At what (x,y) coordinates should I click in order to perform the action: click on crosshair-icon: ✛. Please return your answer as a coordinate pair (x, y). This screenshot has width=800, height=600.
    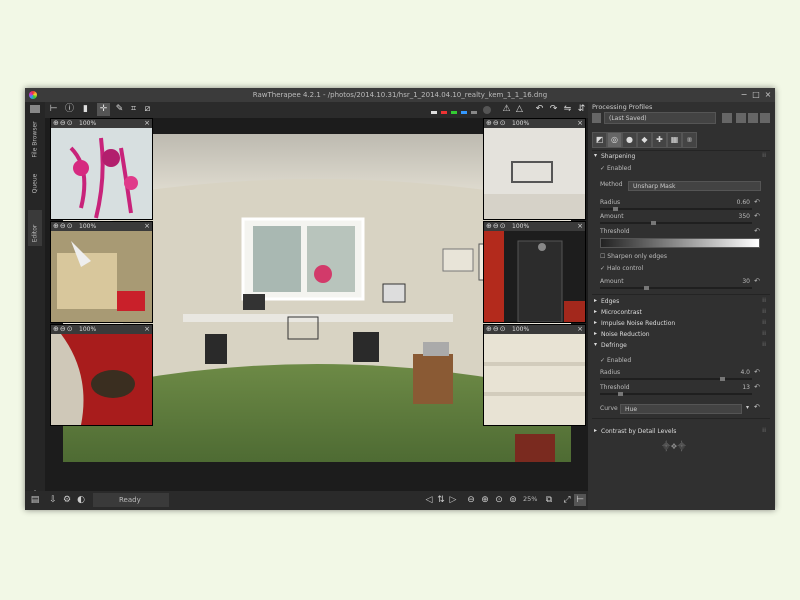
    Looking at the image, I should click on (103, 109).